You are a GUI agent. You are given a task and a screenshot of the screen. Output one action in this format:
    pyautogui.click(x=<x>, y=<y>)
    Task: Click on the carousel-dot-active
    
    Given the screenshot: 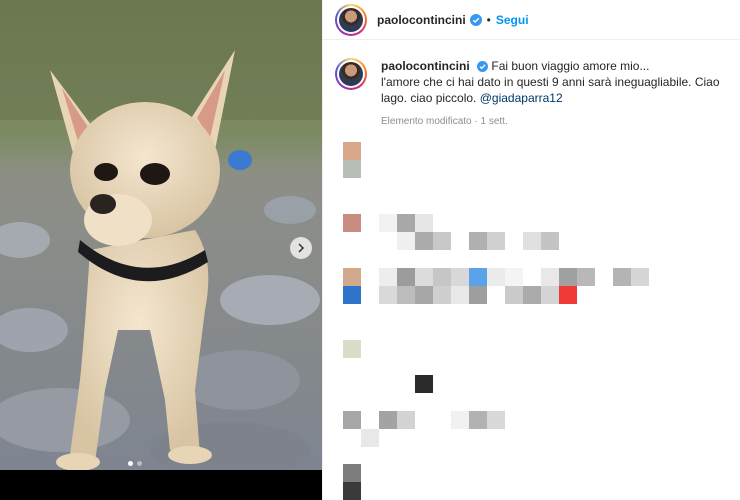 What is the action you would take?
    pyautogui.click(x=130, y=463)
    